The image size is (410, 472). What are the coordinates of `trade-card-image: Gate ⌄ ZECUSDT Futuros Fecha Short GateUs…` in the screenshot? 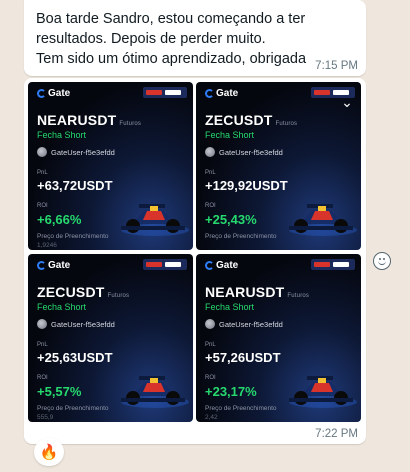 It's located at (278, 166).